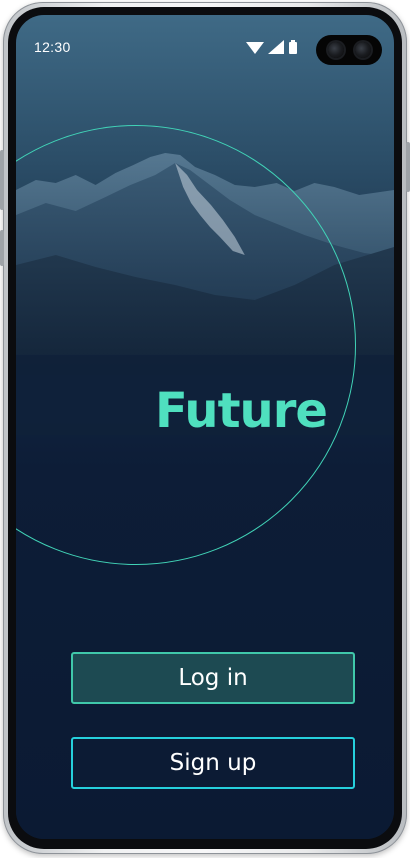 The image size is (410, 858). Describe the element at coordinates (255, 48) in the screenshot. I see `wifi-icon` at that location.